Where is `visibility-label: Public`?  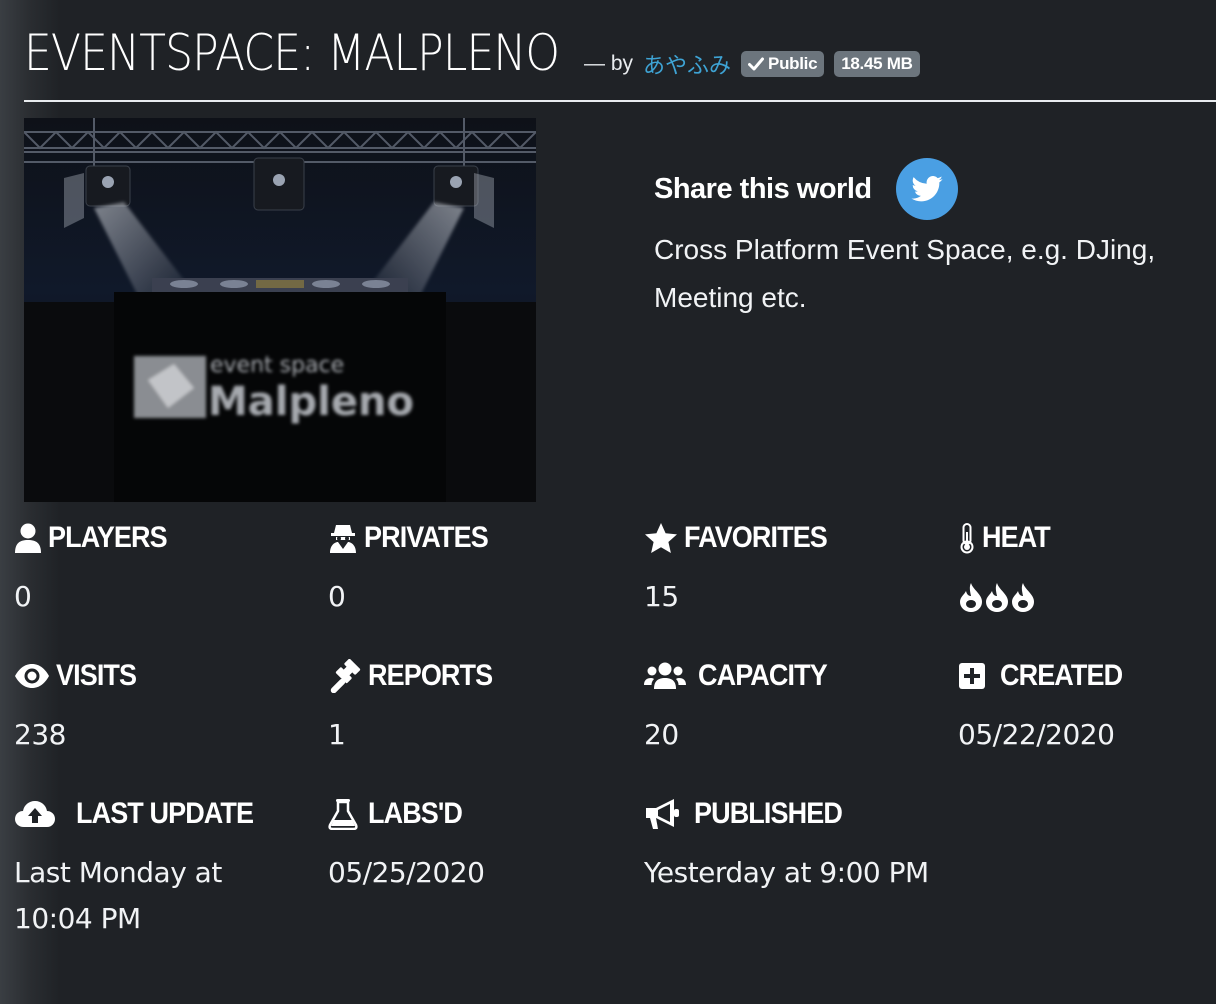 visibility-label: Public is located at coordinates (793, 63).